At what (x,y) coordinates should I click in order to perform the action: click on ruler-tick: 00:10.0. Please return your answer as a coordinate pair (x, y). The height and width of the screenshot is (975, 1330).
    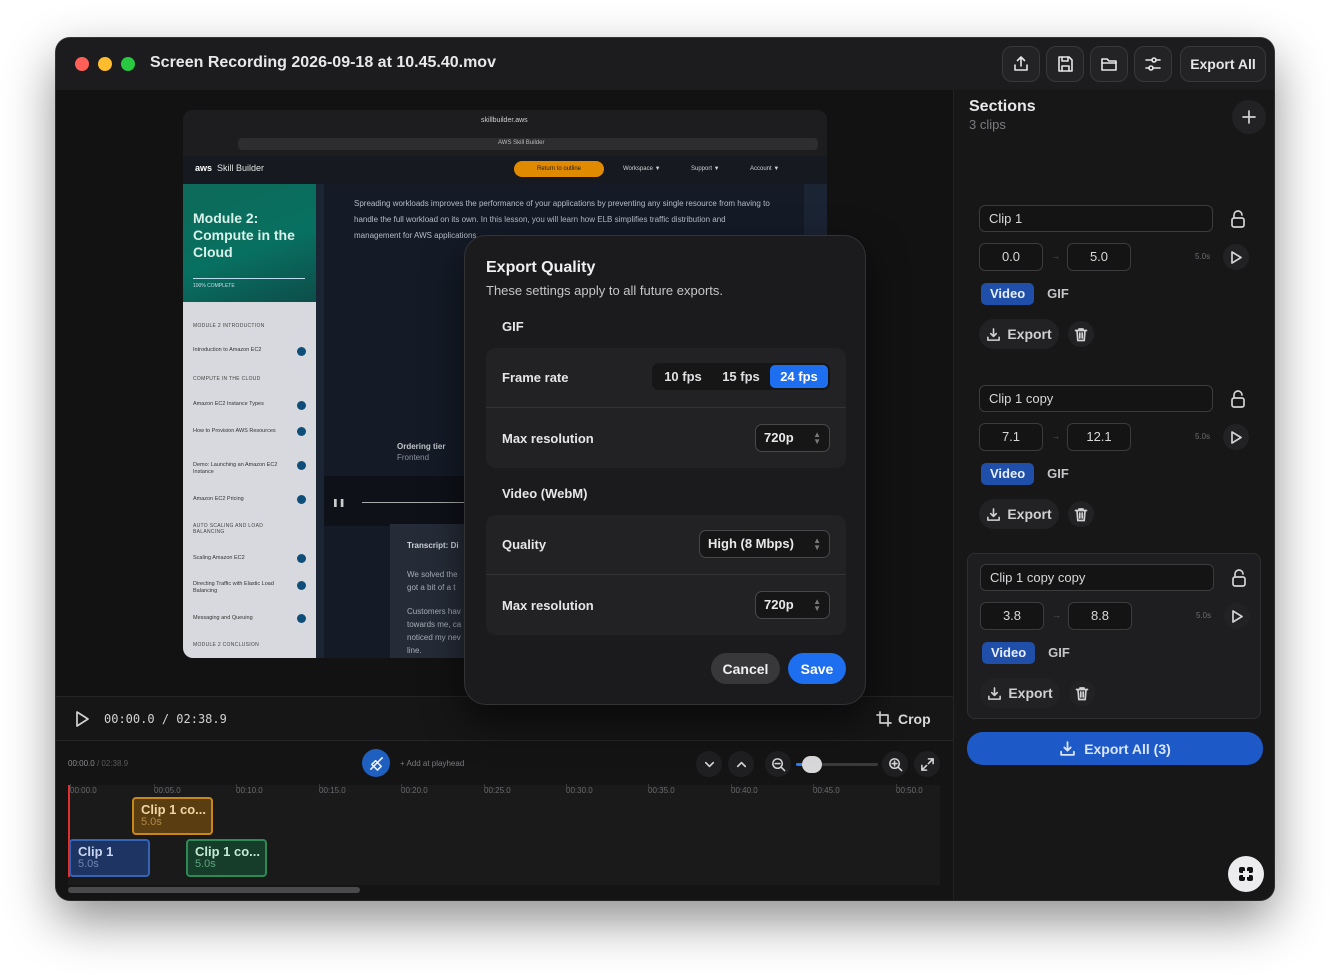
    Looking at the image, I should click on (249, 789).